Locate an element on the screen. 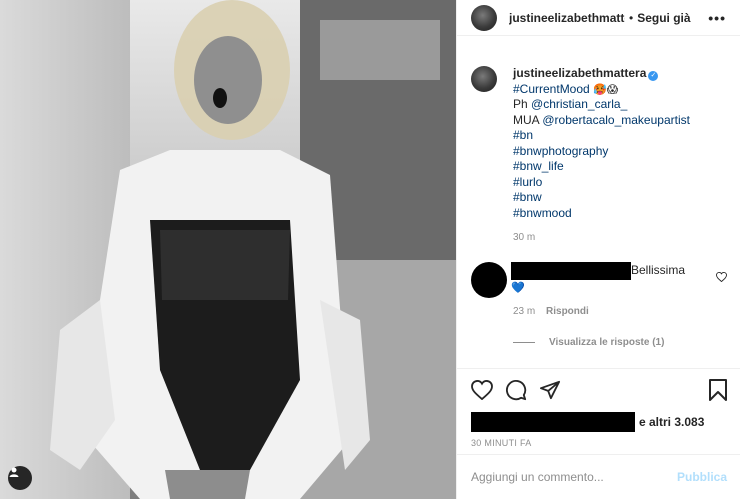 This screenshot has height=499, width=740. caption-author-username: justineelizabethmattera is located at coordinates (579, 73).